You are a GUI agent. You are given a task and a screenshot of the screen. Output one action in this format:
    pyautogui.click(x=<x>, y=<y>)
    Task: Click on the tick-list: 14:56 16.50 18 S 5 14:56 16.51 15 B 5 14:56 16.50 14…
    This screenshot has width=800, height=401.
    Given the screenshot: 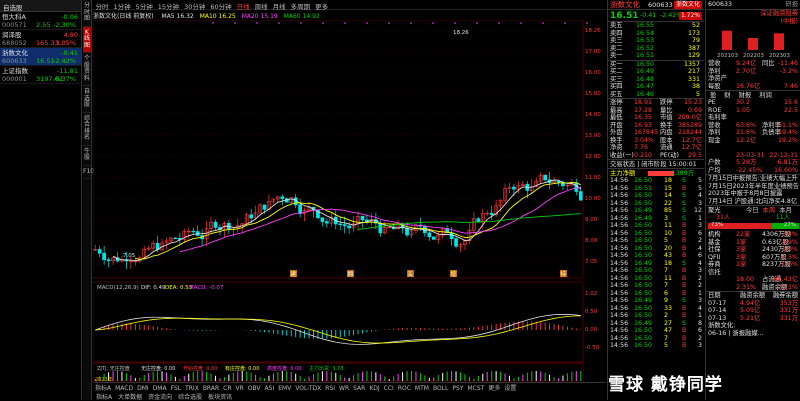 What is the action you would take?
    pyautogui.click(x=656, y=263)
    